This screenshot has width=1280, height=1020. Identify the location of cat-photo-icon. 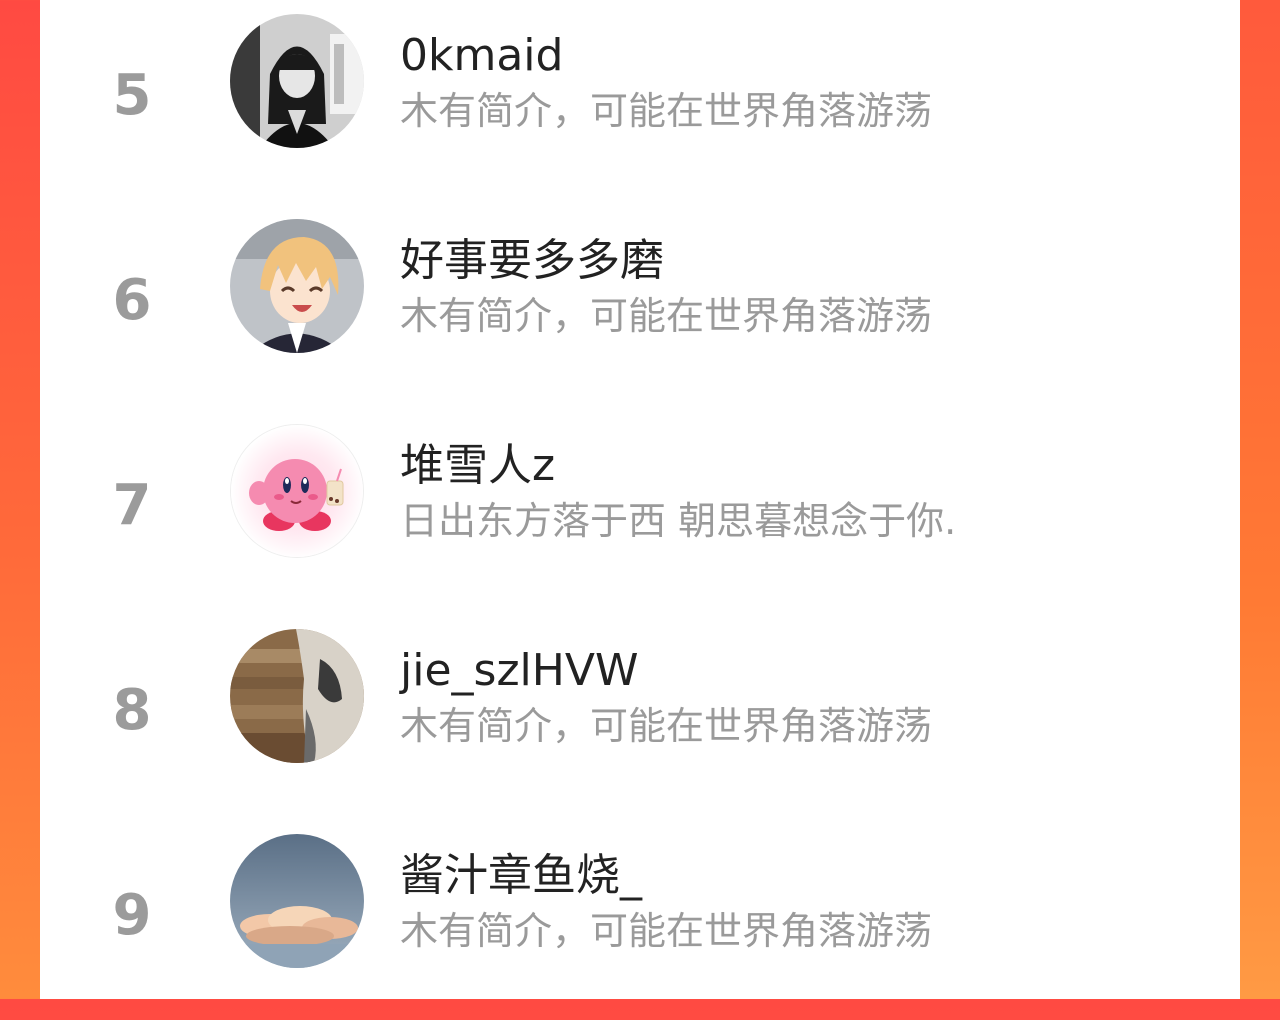
(297, 696).